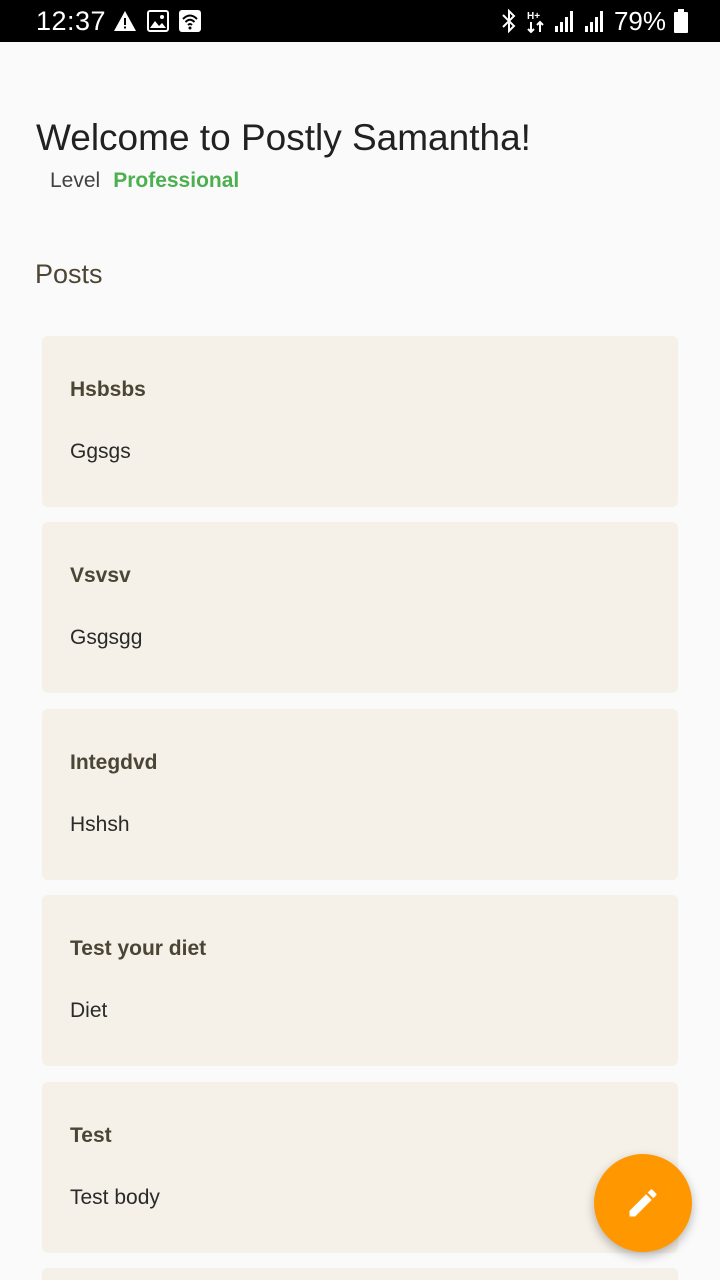 The height and width of the screenshot is (1280, 720). What do you see at coordinates (360, 1274) in the screenshot?
I see `post-card-partial` at bounding box center [360, 1274].